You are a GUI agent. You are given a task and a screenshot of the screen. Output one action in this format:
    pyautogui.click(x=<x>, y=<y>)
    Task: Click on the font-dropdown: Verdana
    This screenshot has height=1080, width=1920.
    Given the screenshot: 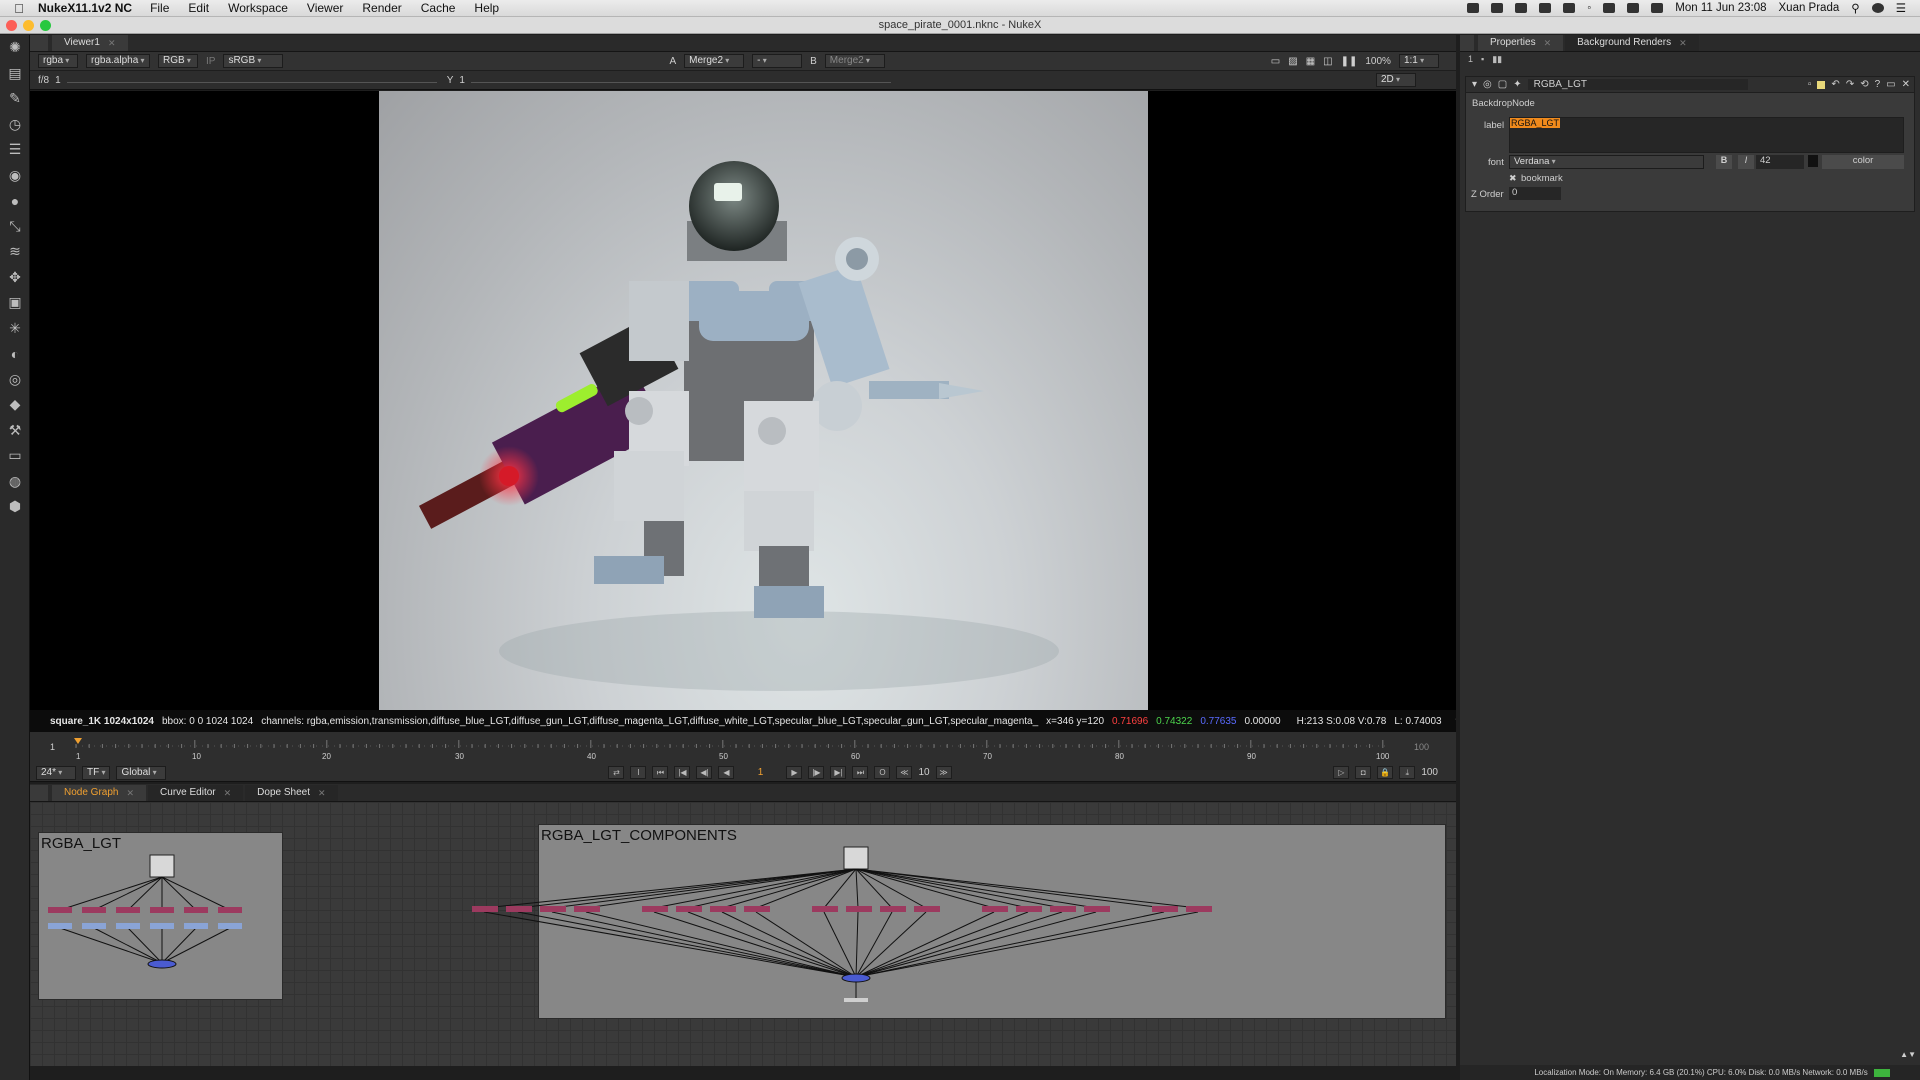 What is the action you would take?
    pyautogui.click(x=1606, y=162)
    